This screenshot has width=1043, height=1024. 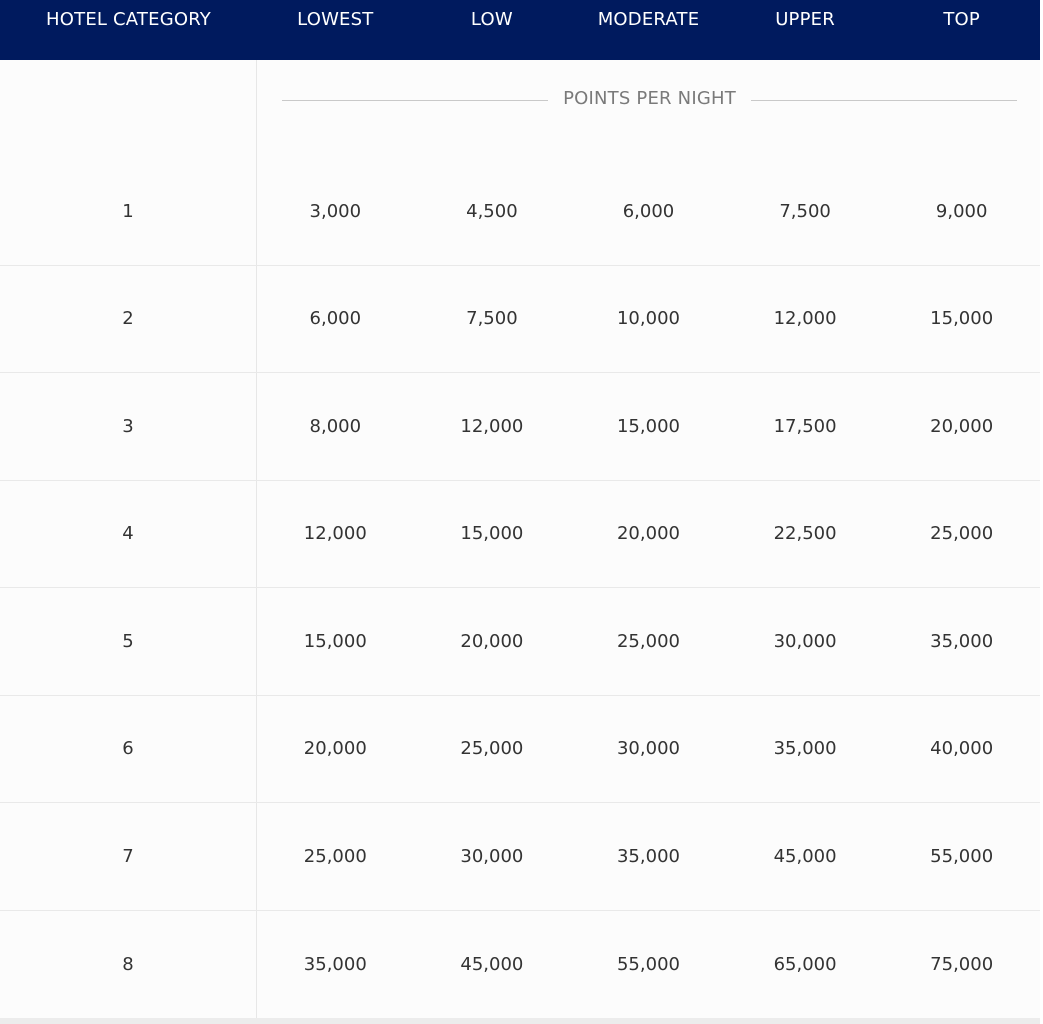 What do you see at coordinates (335, 641) in the screenshot?
I see `lowest-cell: 15,000` at bounding box center [335, 641].